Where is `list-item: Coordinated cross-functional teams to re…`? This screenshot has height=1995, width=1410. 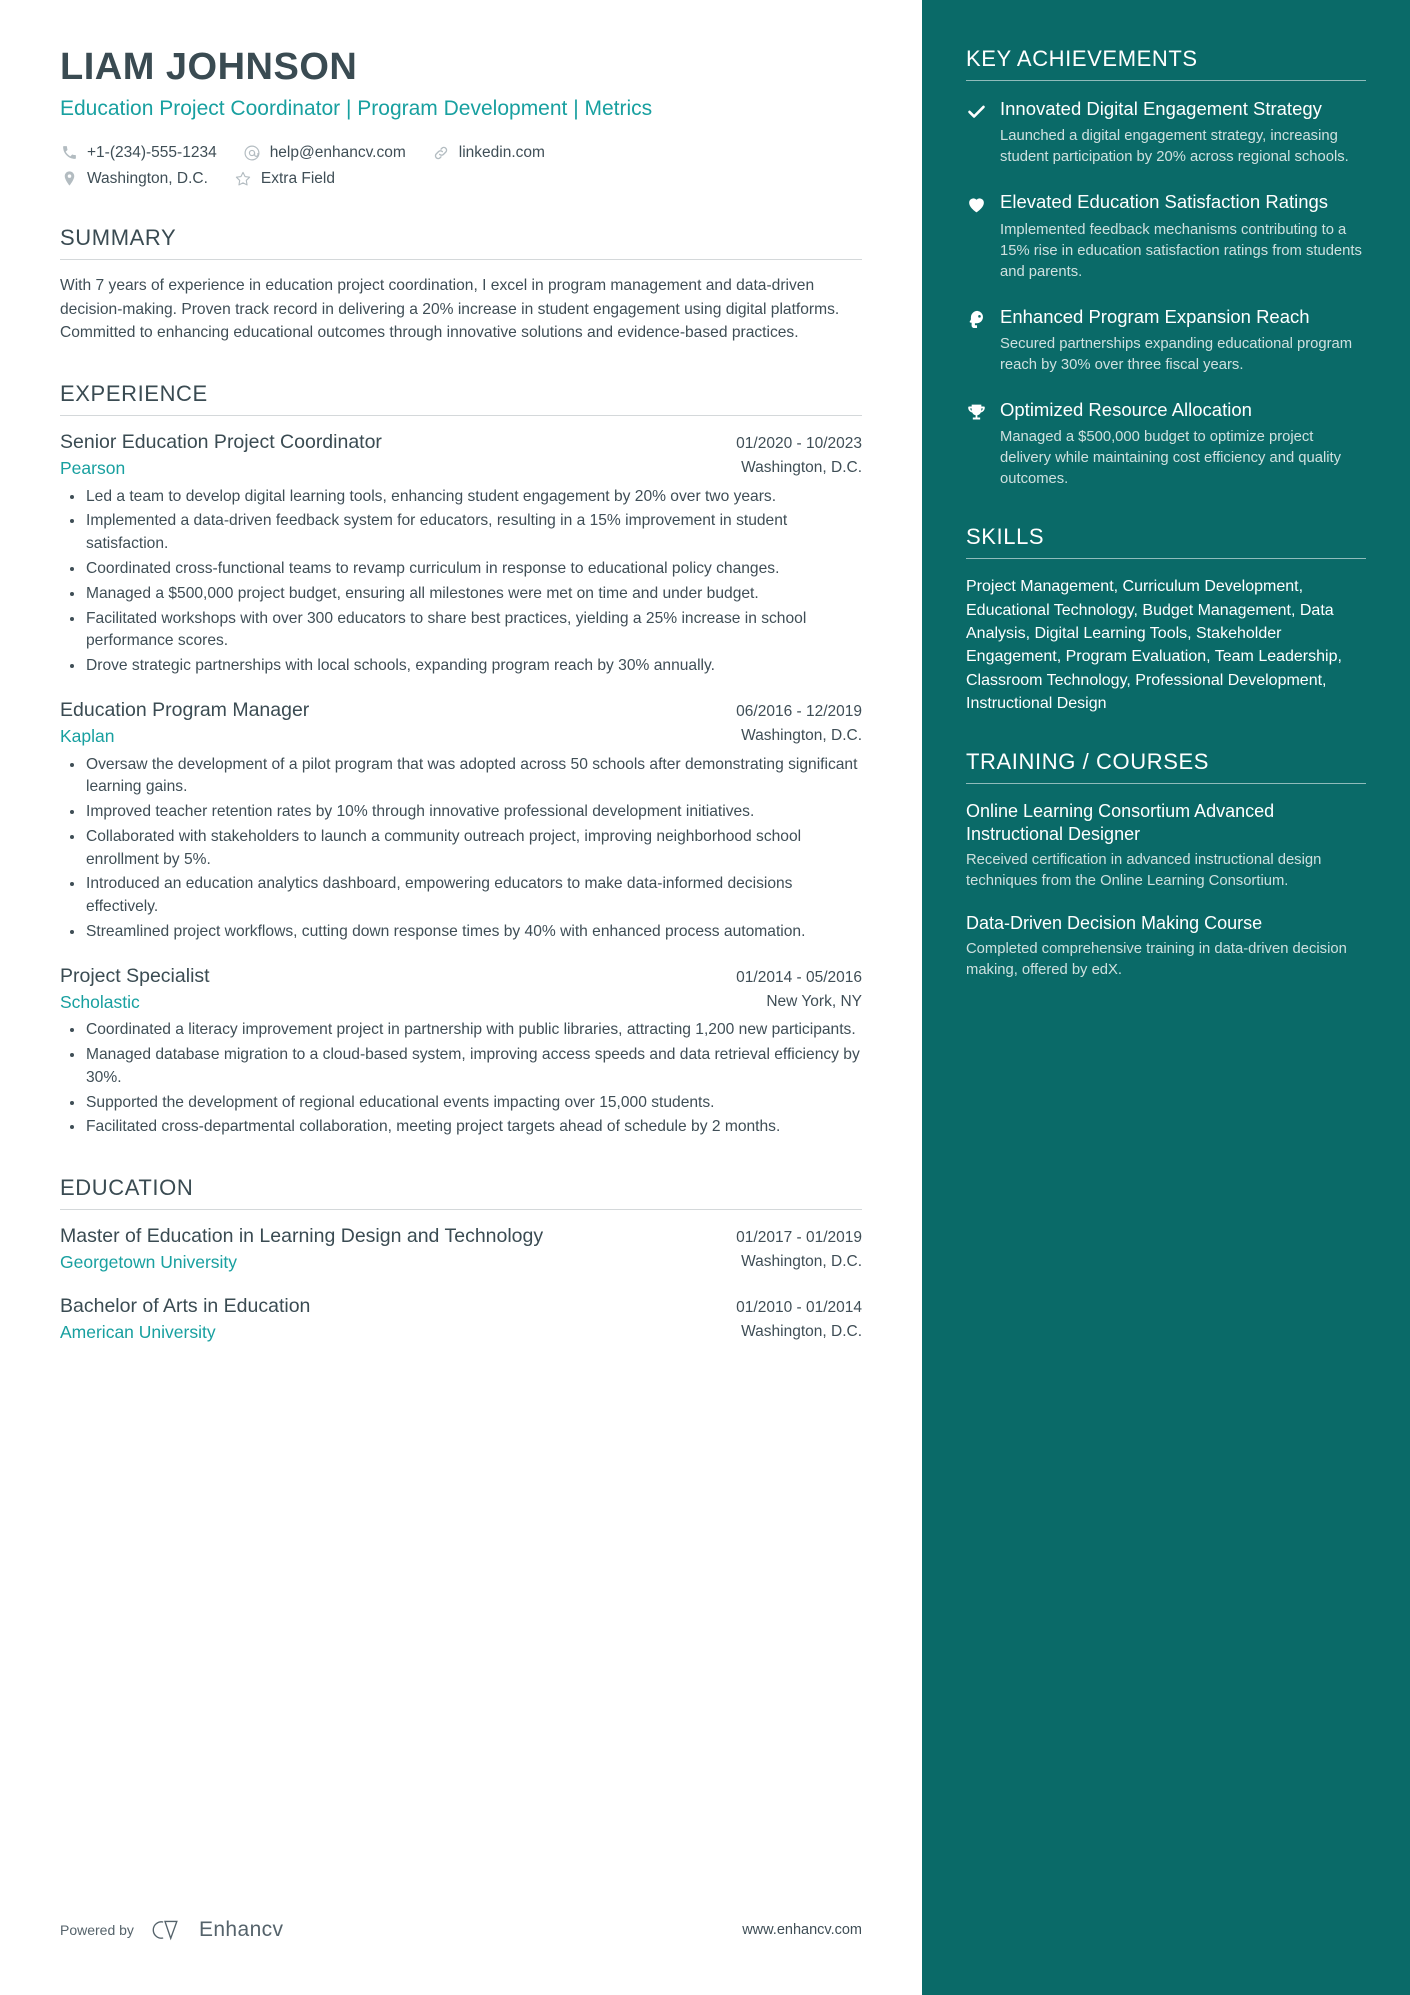
list-item: Coordinated cross-functional teams to re… is located at coordinates (466, 569).